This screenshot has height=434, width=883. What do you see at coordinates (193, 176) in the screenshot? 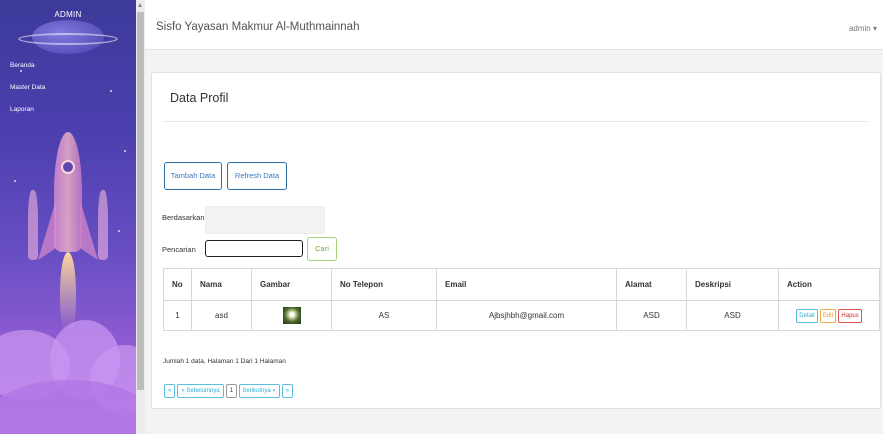
I see `add-data-button: Tambah Data` at bounding box center [193, 176].